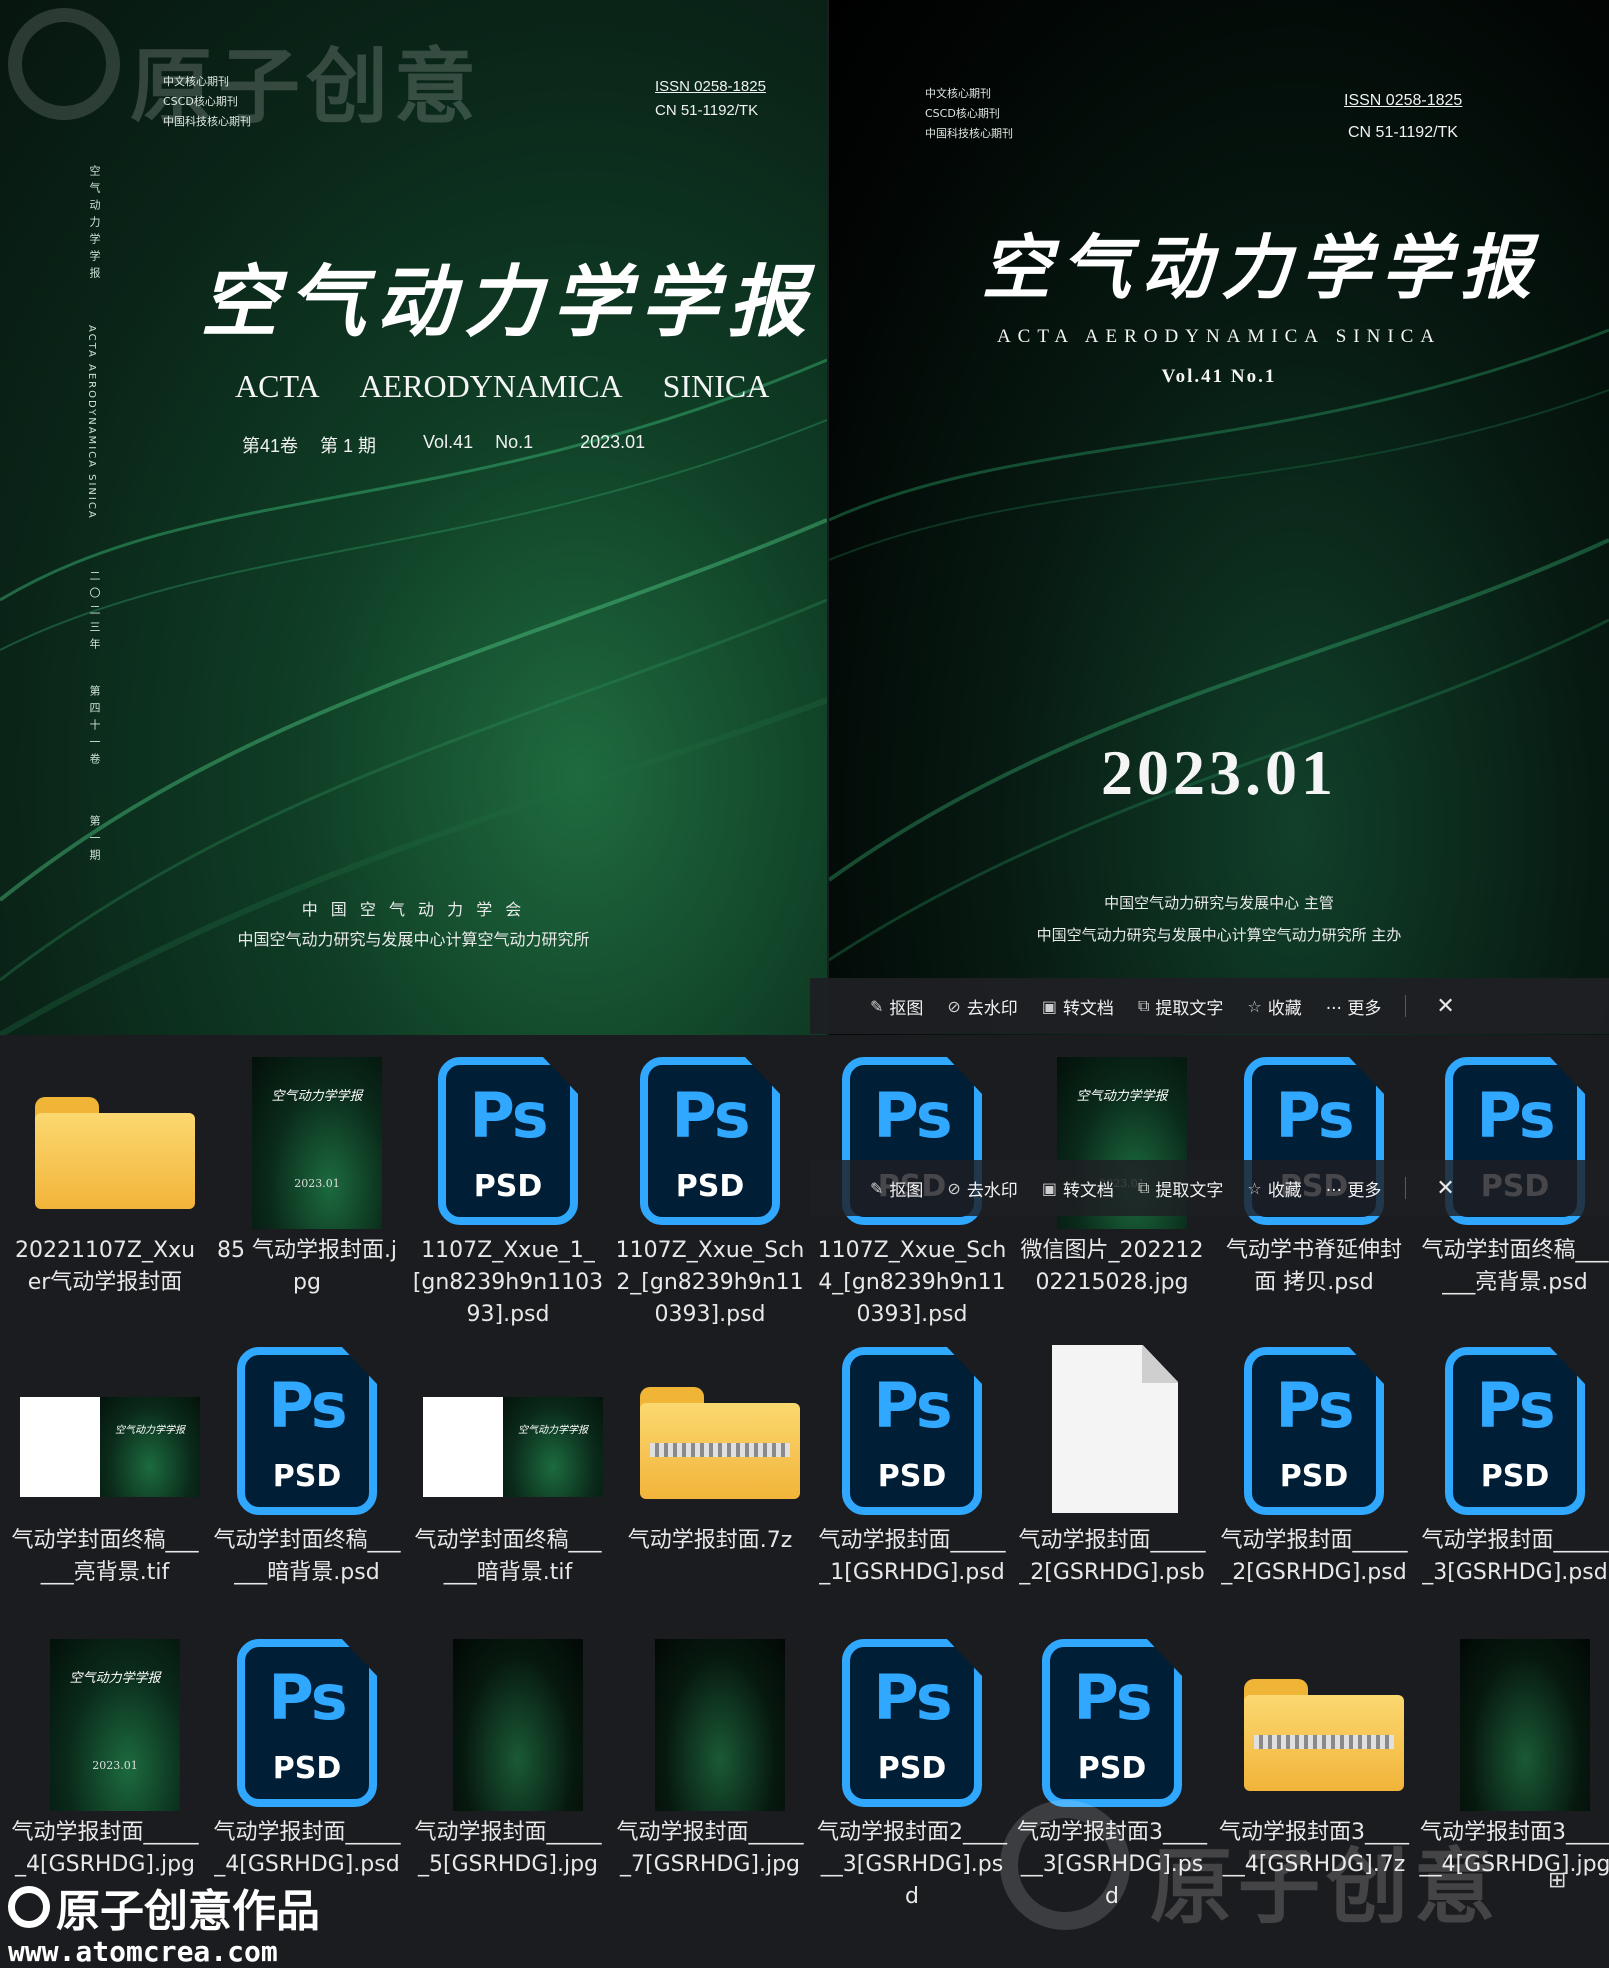  What do you see at coordinates (1313, 1266) in the screenshot?
I see `file-name: 气动学书脊延伸封面 拷贝.psd` at bounding box center [1313, 1266].